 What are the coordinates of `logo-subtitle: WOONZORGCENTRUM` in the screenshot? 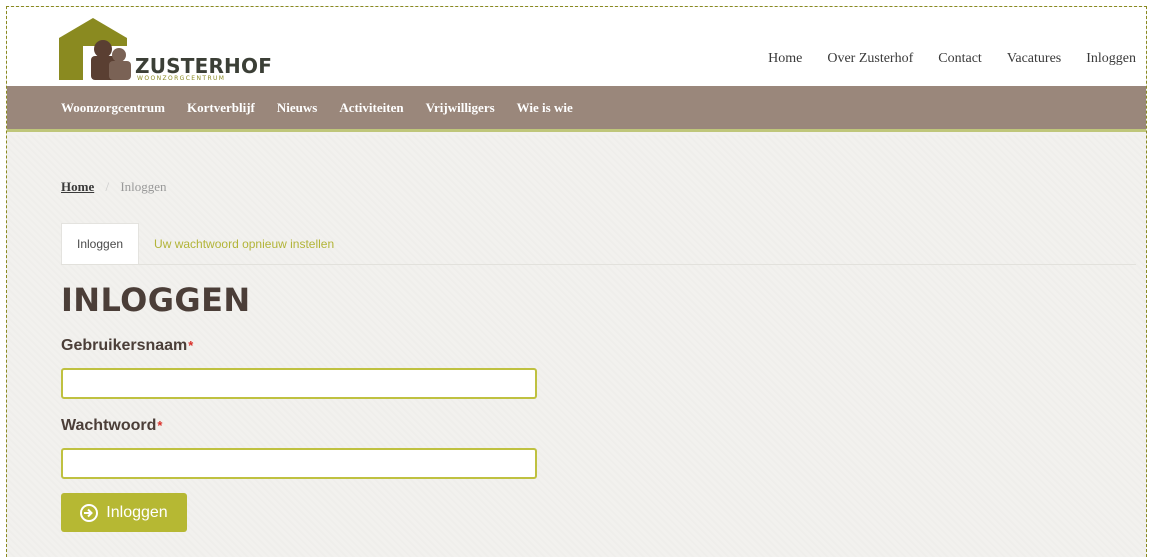 It's located at (181, 78).